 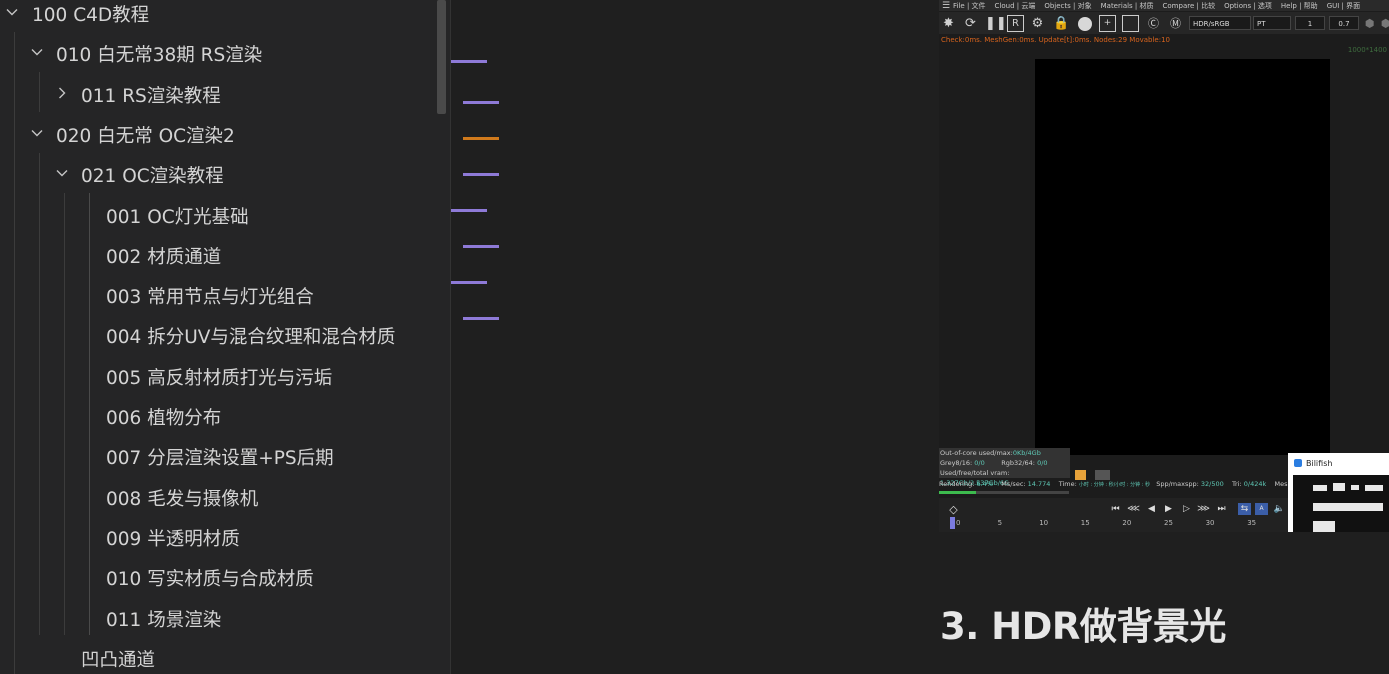 I want to click on bilifish-thumbnail, so click(x=1341, y=503).